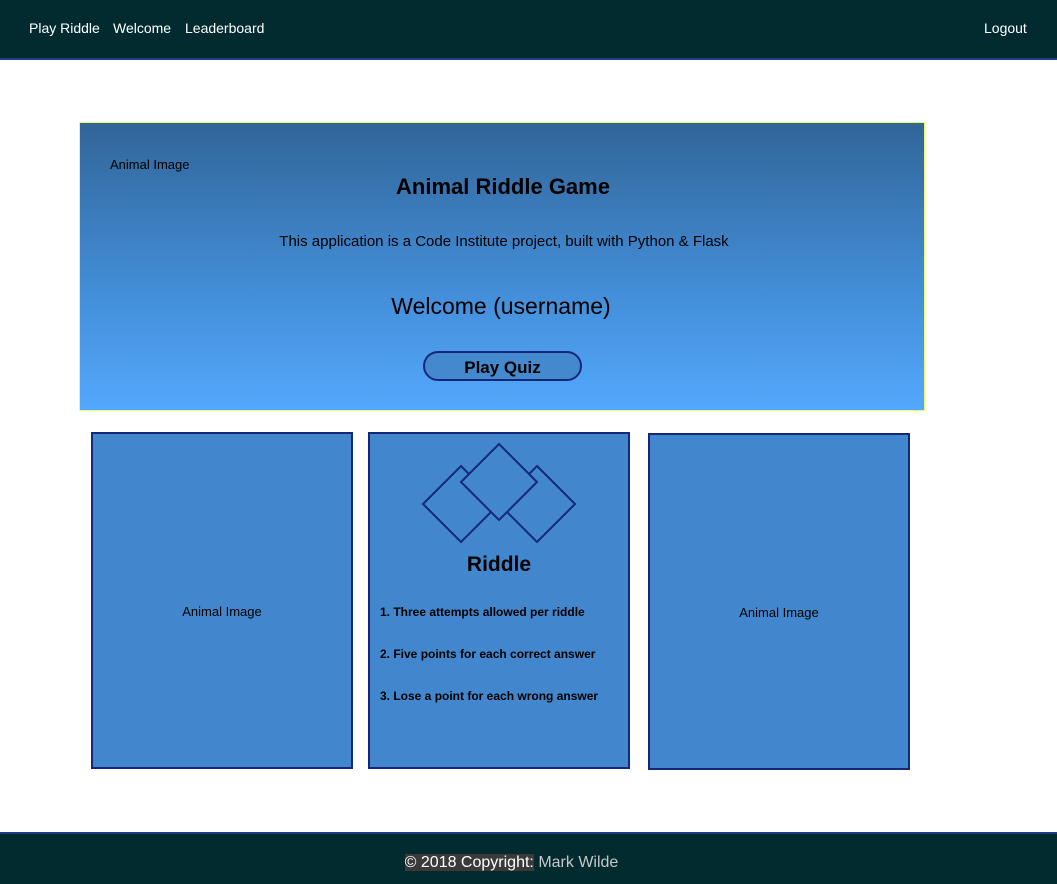 The image size is (1057, 884). What do you see at coordinates (222, 611) in the screenshot?
I see `animal-image-placeholder-left: Animal Image` at bounding box center [222, 611].